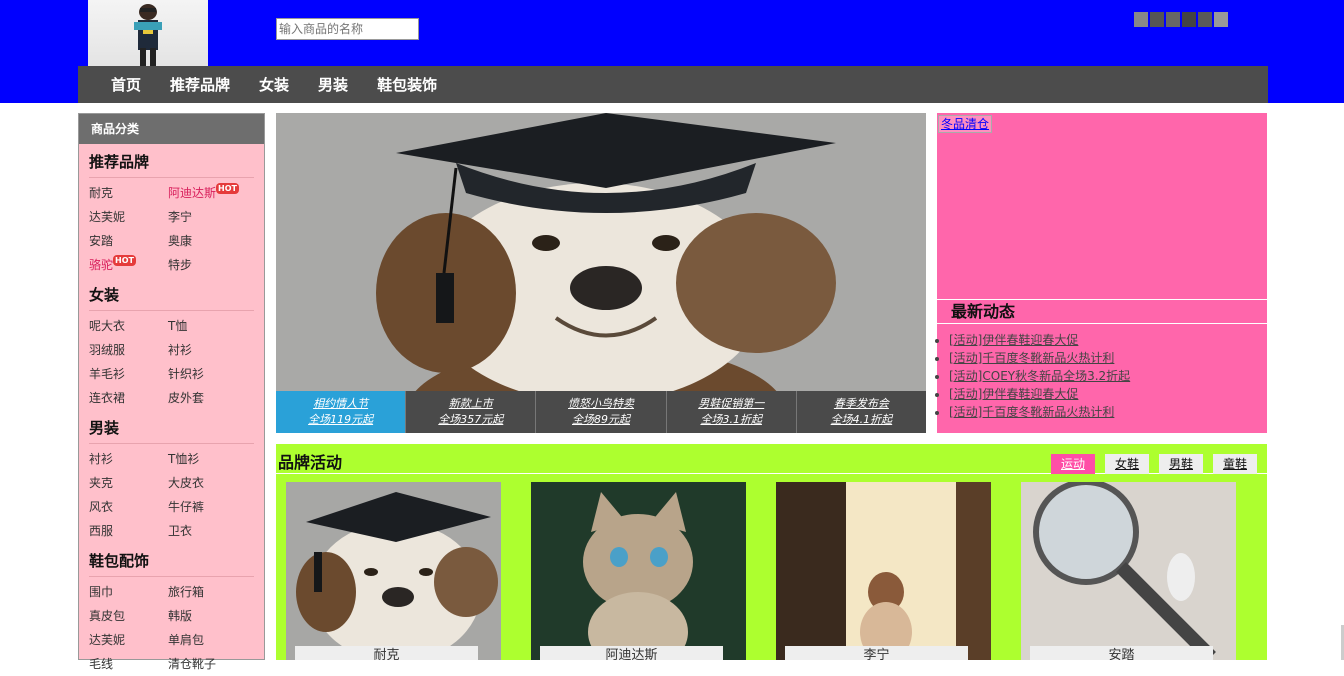 The width and height of the screenshot is (1344, 676). I want to click on banner-tab-subtitle: 全场3.1折起, so click(731, 419).